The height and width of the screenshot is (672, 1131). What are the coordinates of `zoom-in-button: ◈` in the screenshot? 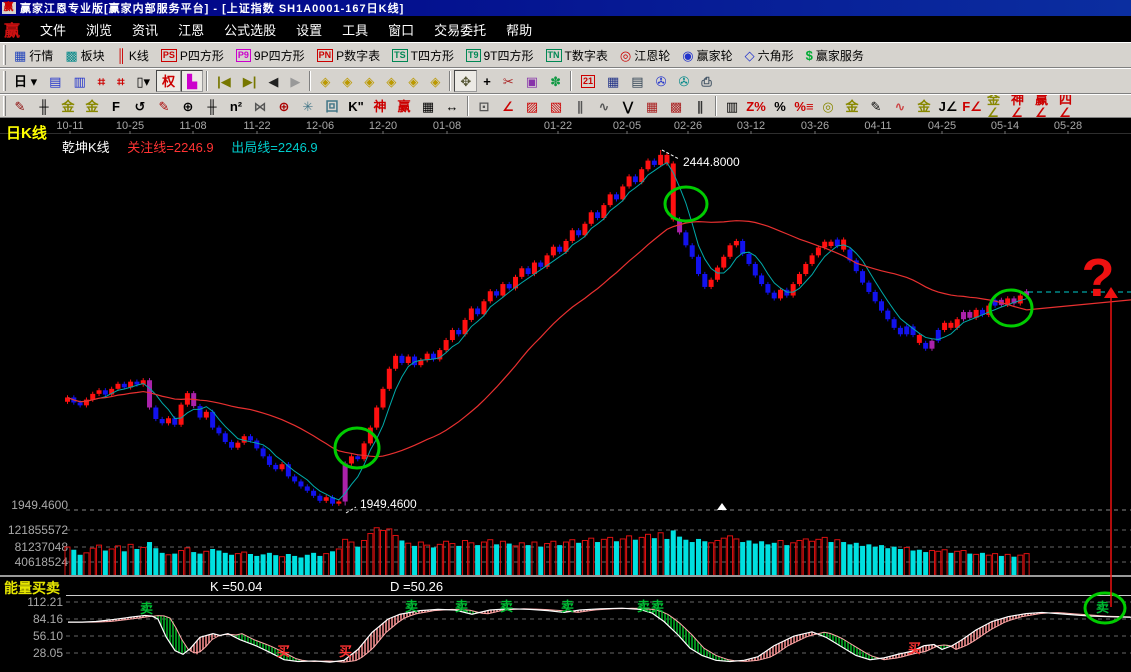 It's located at (413, 81).